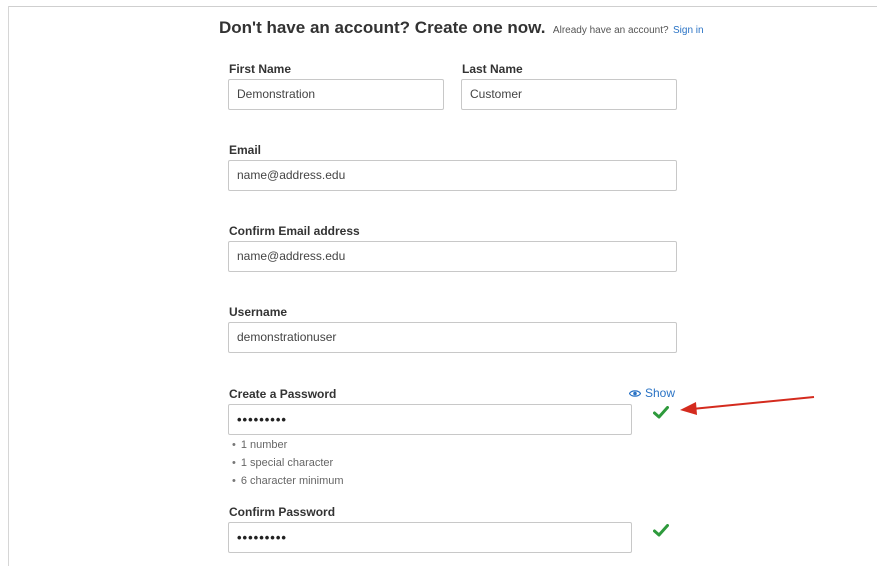 Image resolution: width=877 pixels, height=566 pixels. Describe the element at coordinates (492, 69) in the screenshot. I see `last-name-label: Last Name` at that location.